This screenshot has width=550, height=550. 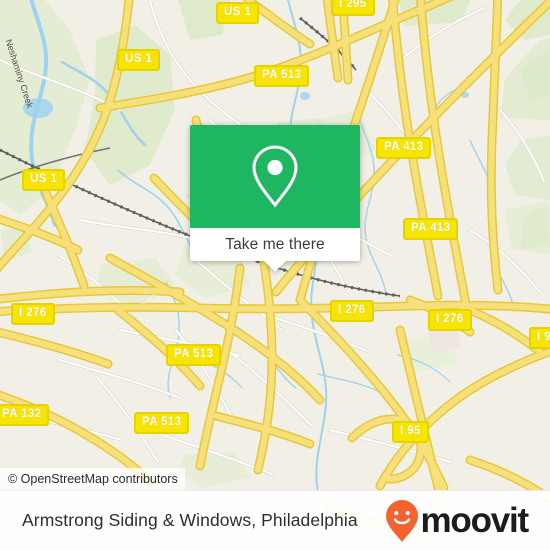 I want to click on popup-pointer-tail, so click(x=275, y=266).